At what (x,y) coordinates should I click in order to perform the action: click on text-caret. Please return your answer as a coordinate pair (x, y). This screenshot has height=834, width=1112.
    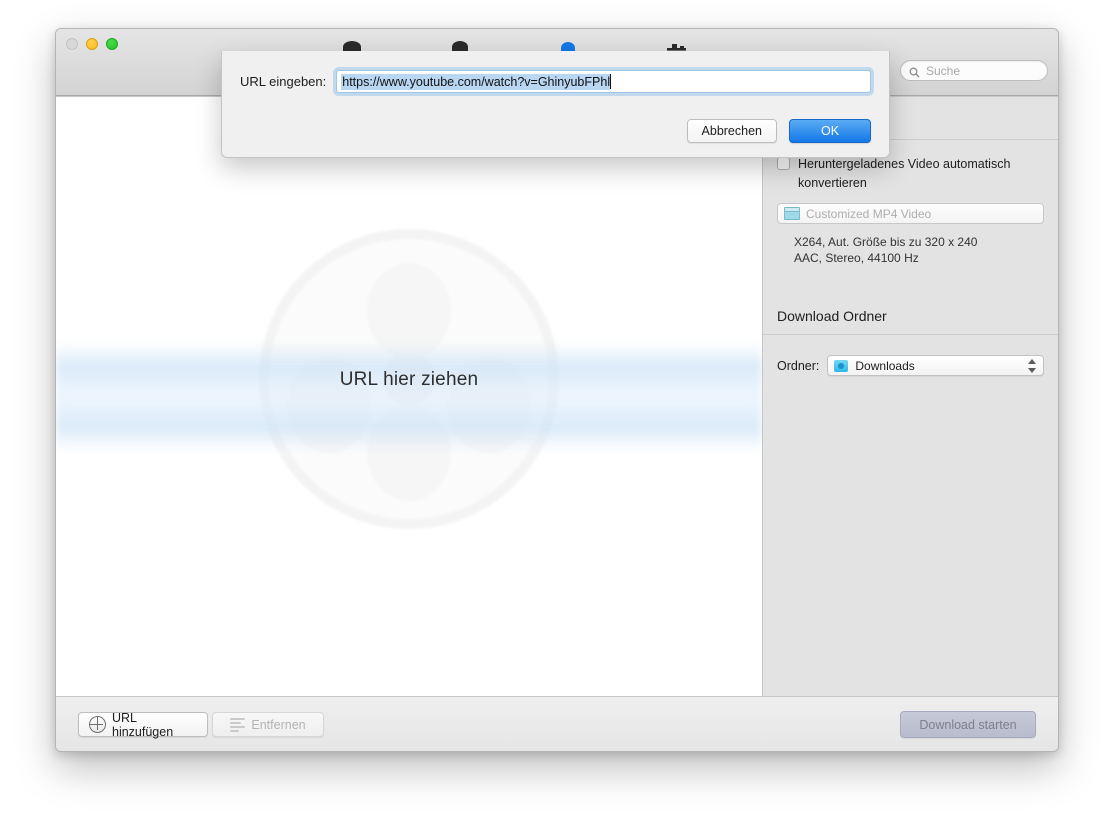
    Looking at the image, I should click on (611, 81).